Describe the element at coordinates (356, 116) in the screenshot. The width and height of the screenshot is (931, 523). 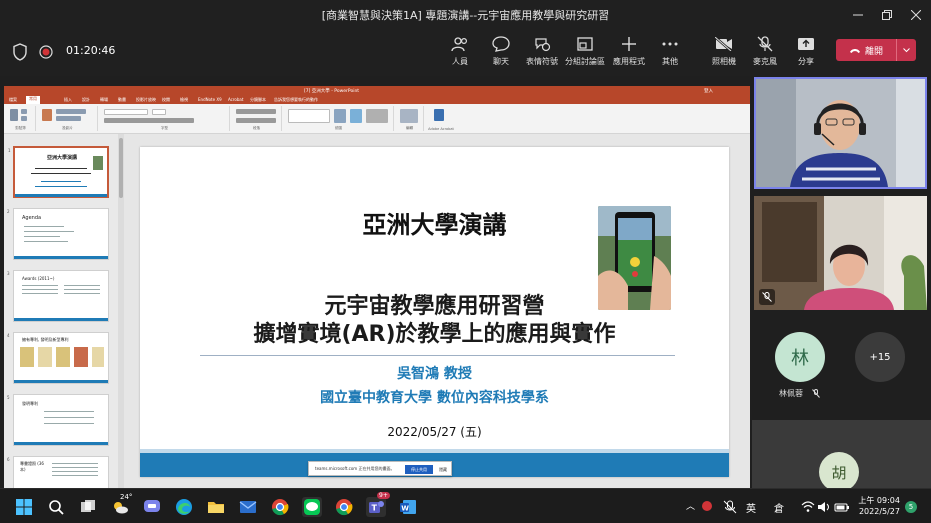
I see `quick-styles-icon` at that location.